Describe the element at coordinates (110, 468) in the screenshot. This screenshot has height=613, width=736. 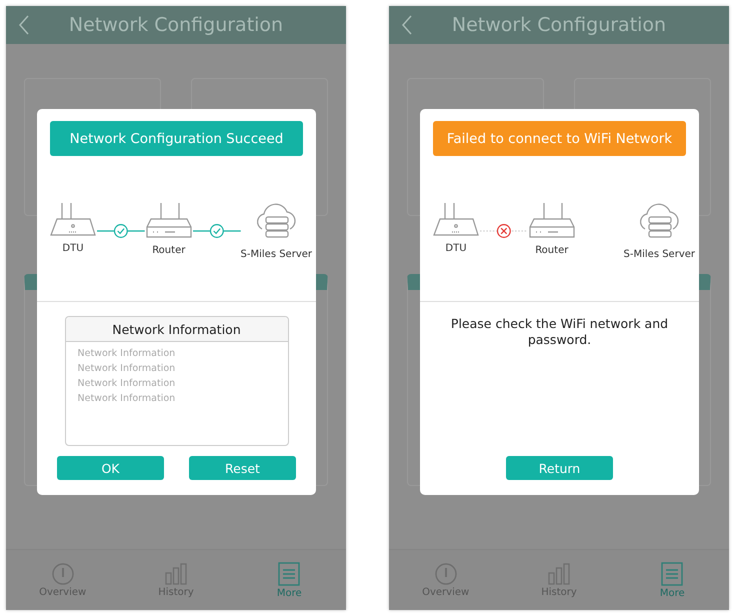
I see `dialog-button: OK` at that location.